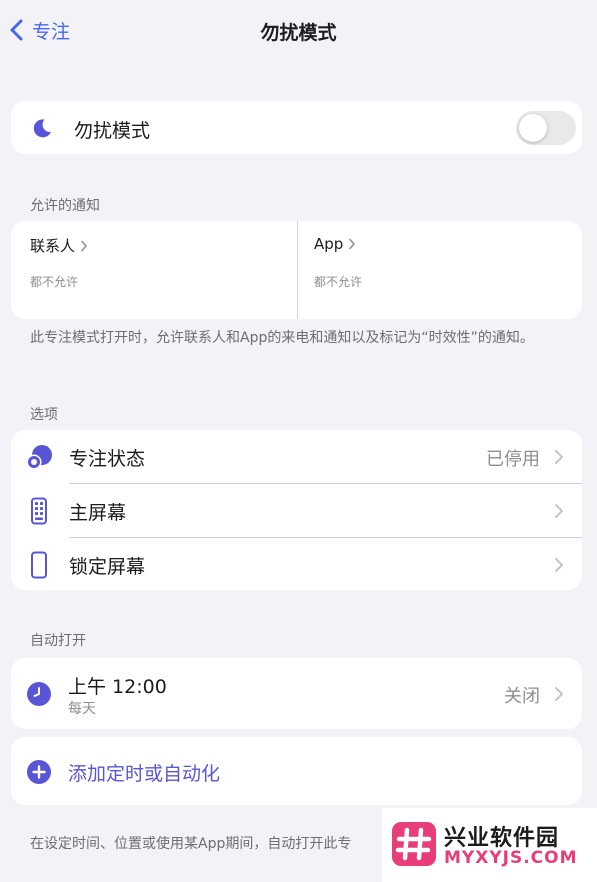 This screenshot has height=882, width=597. What do you see at coordinates (53, 246) in the screenshot?
I see `allowed-people-label: 联系人` at bounding box center [53, 246].